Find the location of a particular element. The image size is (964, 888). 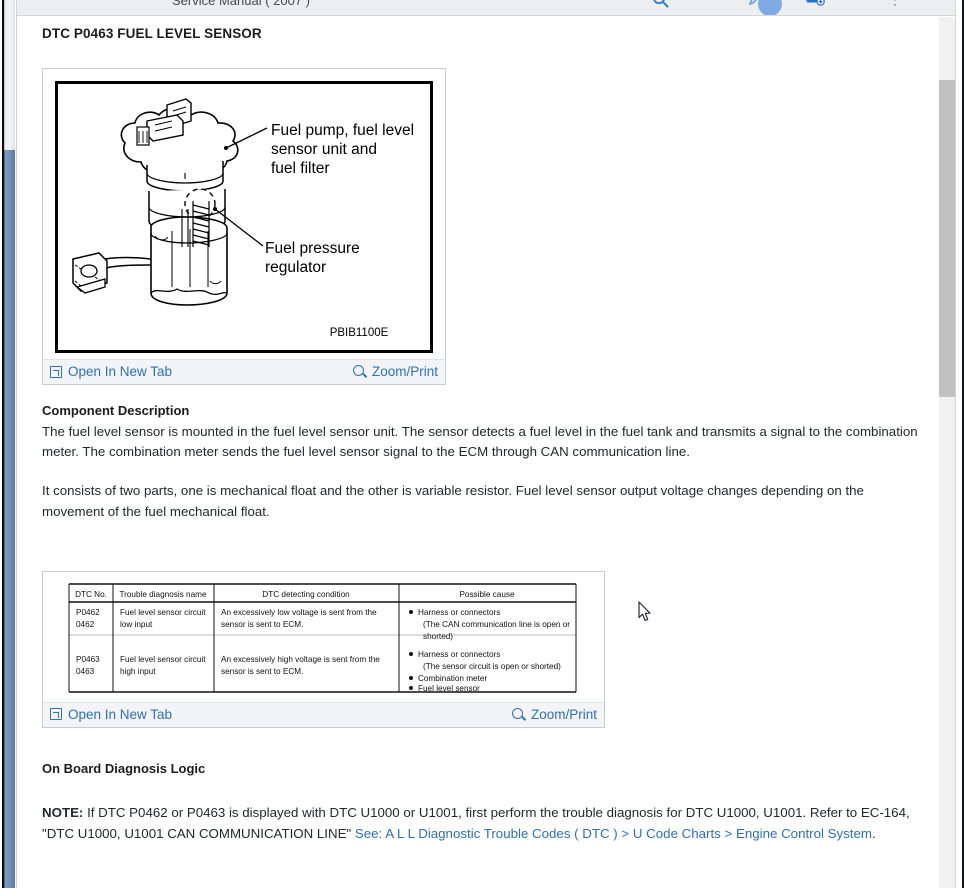

open-in-new-tab-label-2: Open In New Tab is located at coordinates (120, 714).